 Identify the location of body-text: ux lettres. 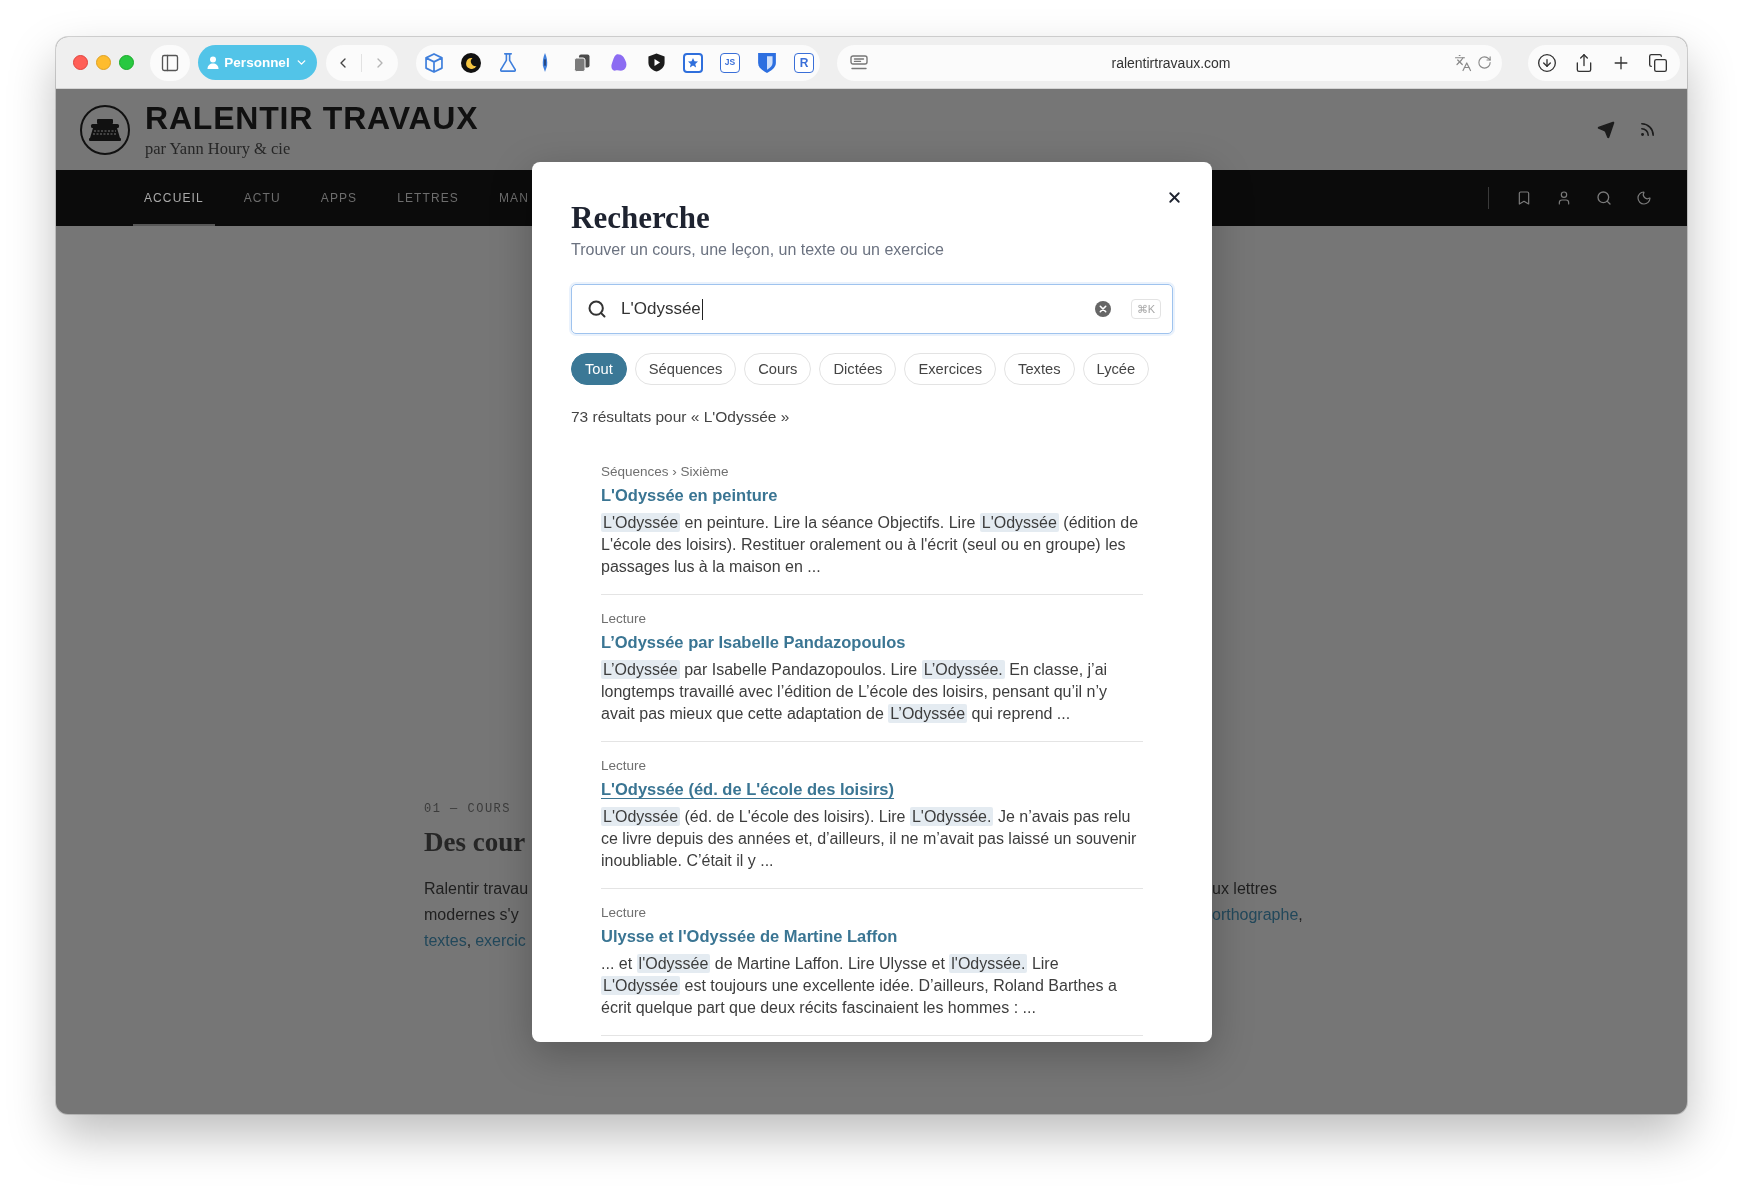
(1244, 889).